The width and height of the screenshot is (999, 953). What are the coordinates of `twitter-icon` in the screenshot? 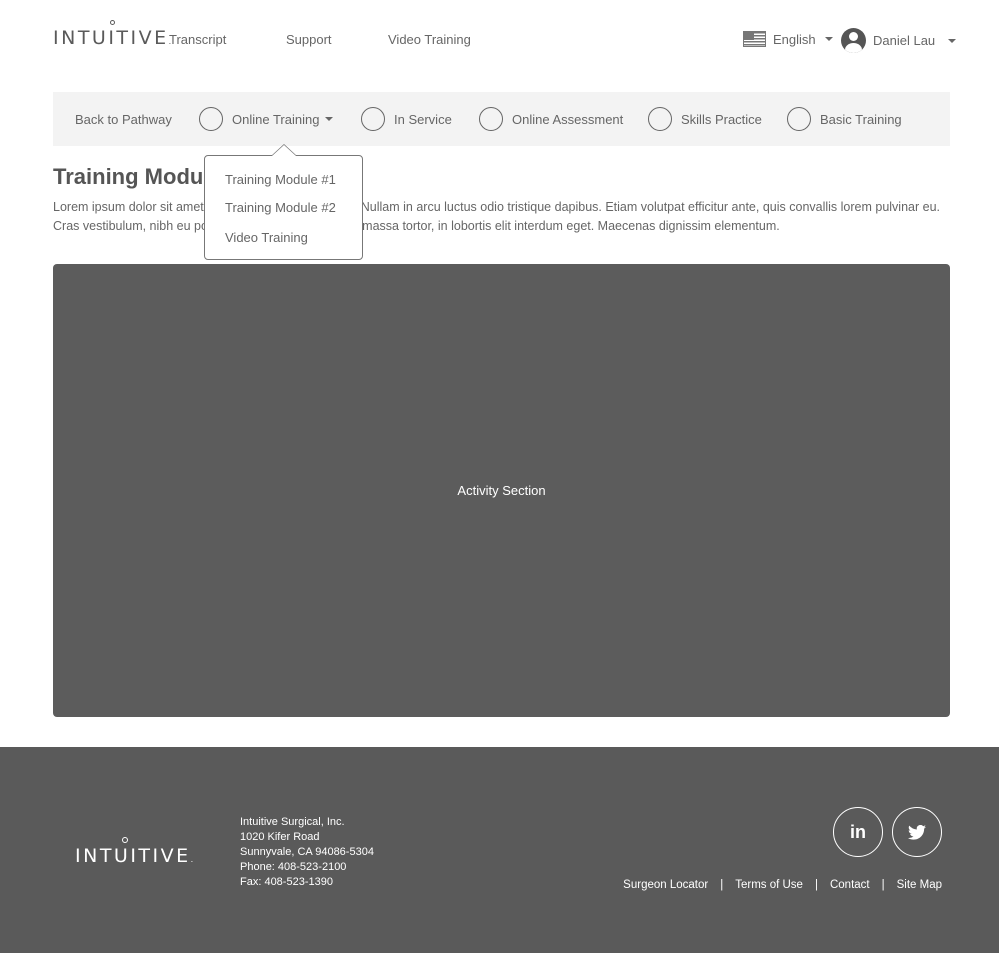 It's located at (917, 832).